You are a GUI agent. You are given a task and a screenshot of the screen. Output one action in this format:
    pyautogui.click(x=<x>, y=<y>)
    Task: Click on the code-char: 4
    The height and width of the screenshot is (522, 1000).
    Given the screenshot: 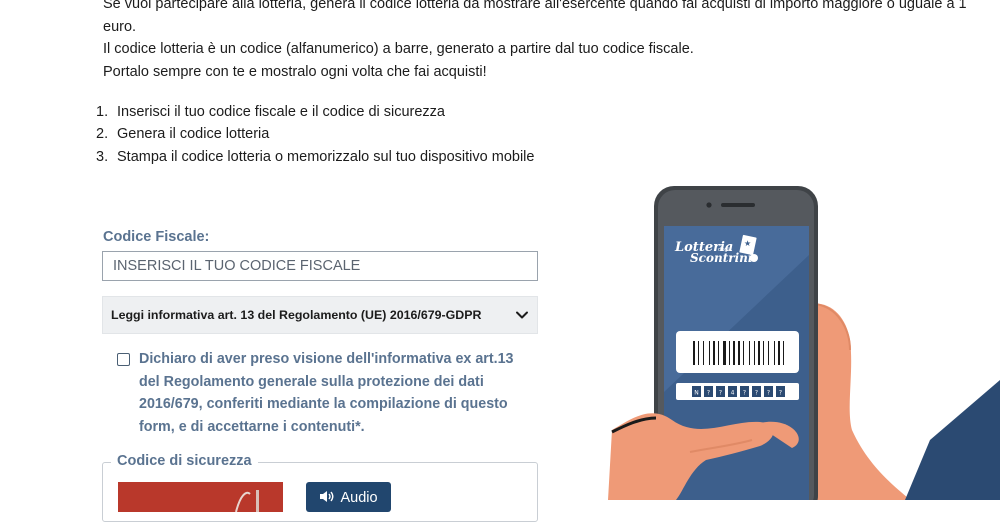 What is the action you would take?
    pyautogui.click(x=733, y=393)
    